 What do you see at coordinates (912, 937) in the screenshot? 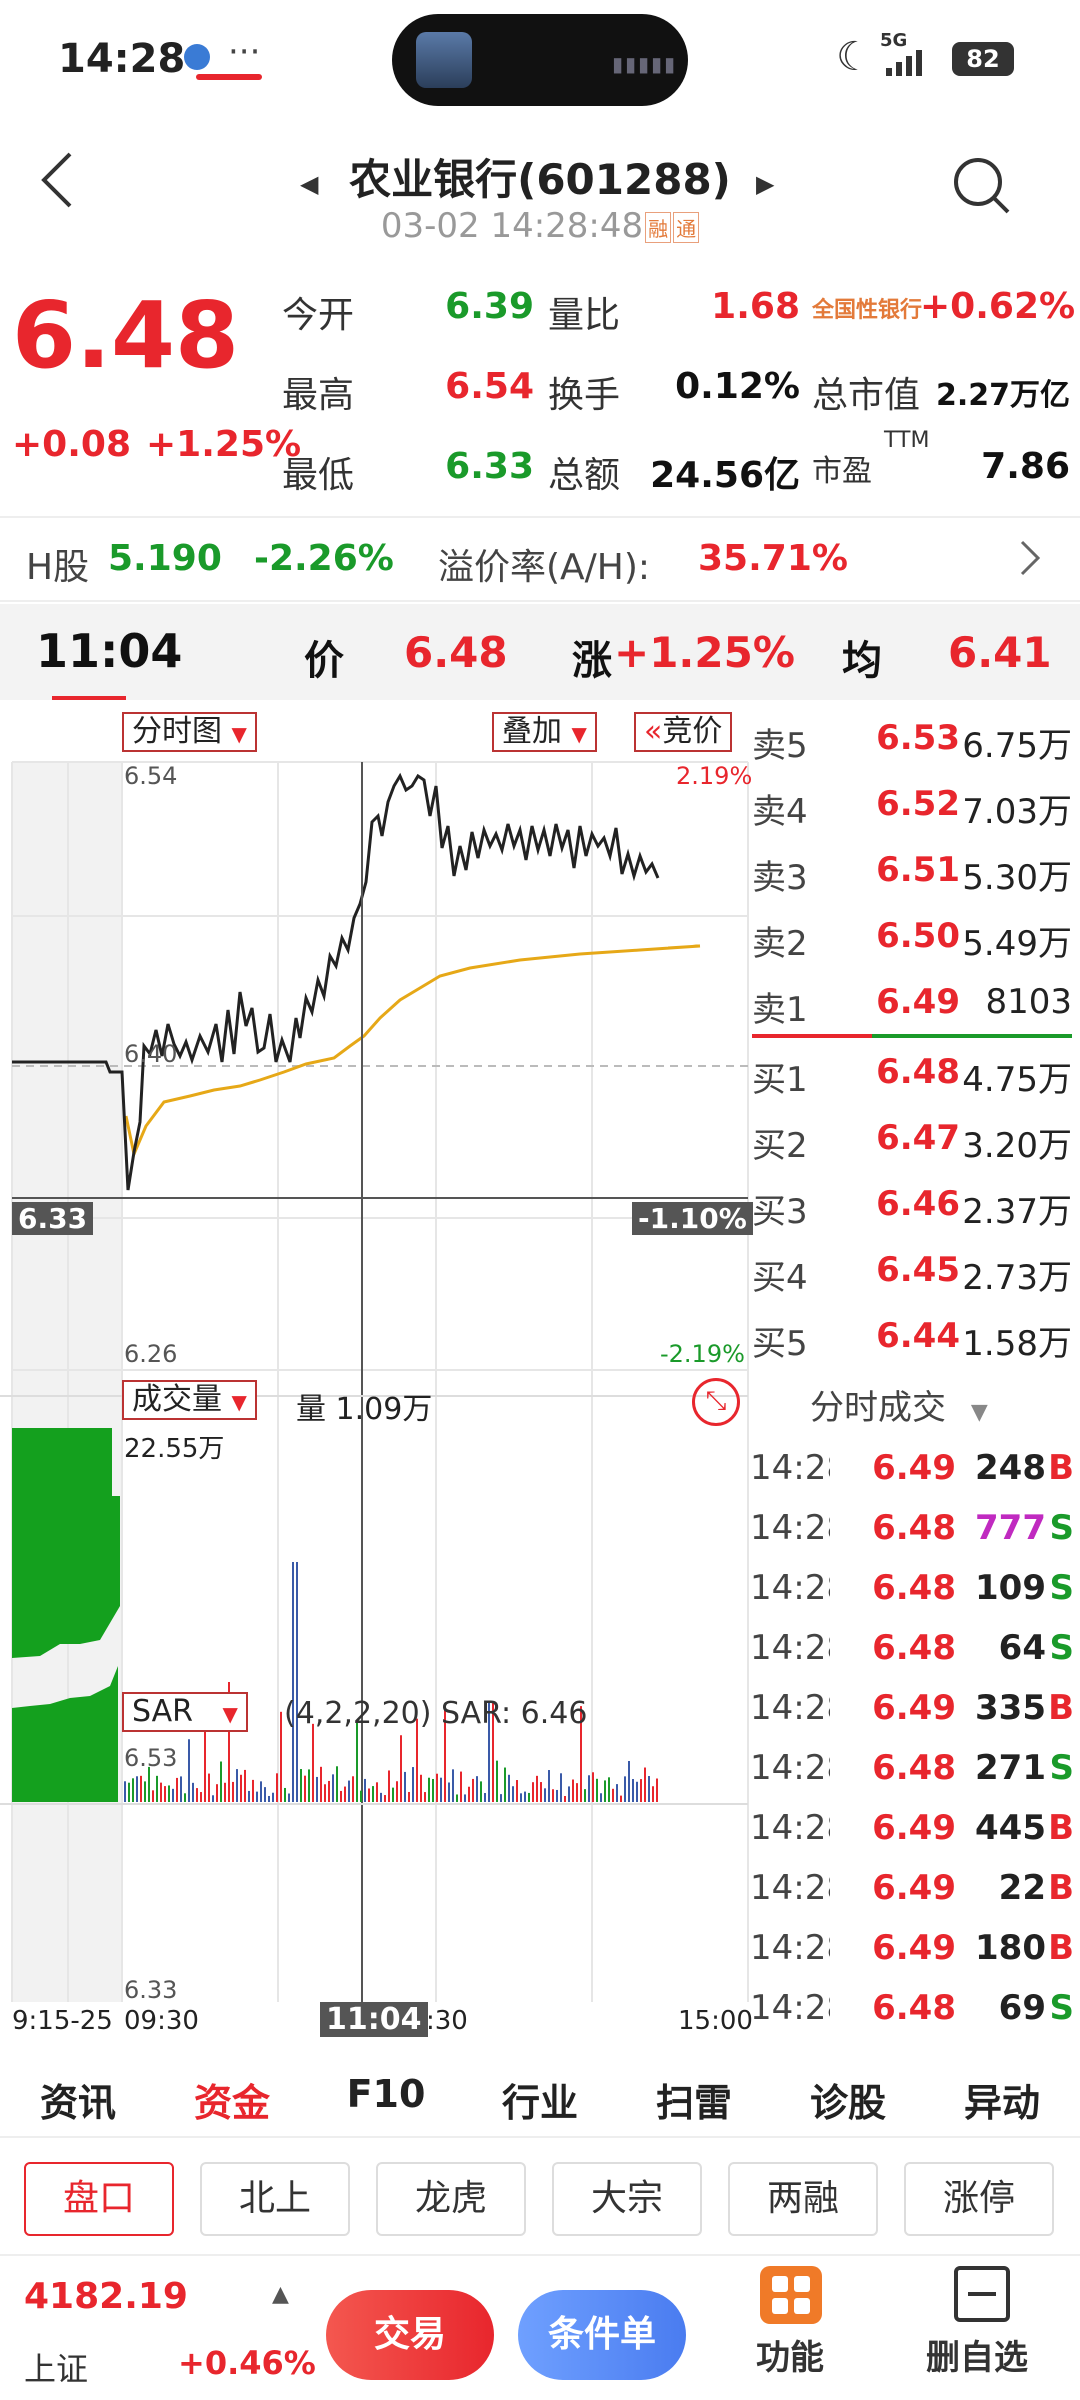
I see `ask-row: 卖2 6.50 5.49万` at bounding box center [912, 937].